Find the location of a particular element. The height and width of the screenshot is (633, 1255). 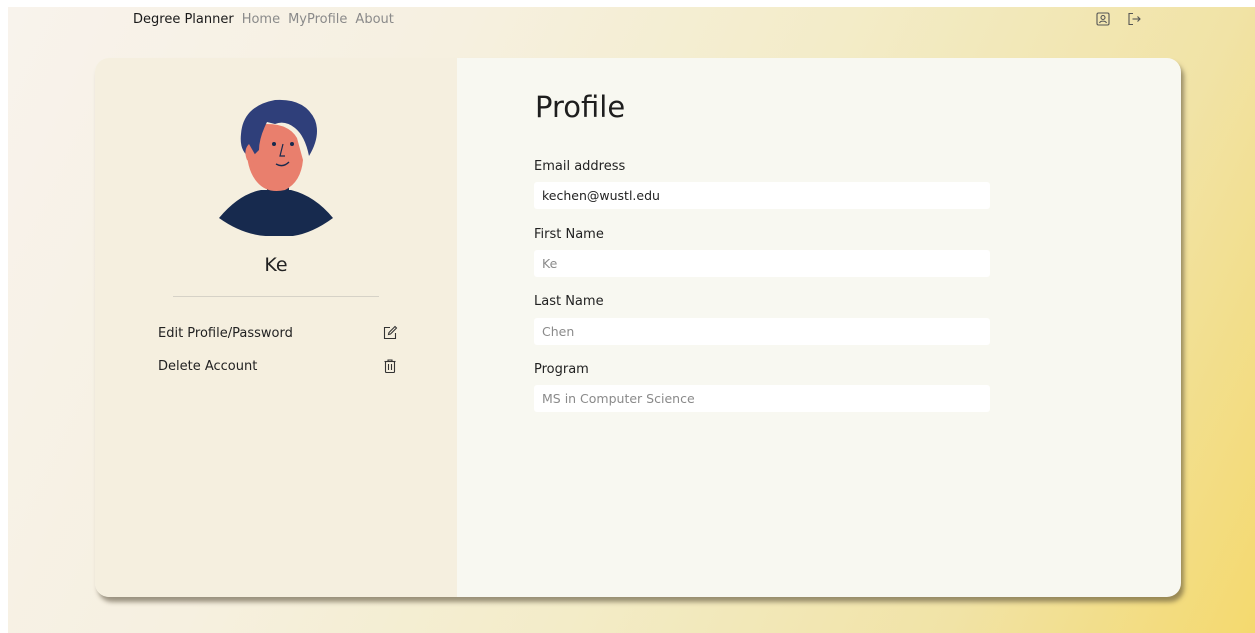

avatar is located at coordinates (276, 167).